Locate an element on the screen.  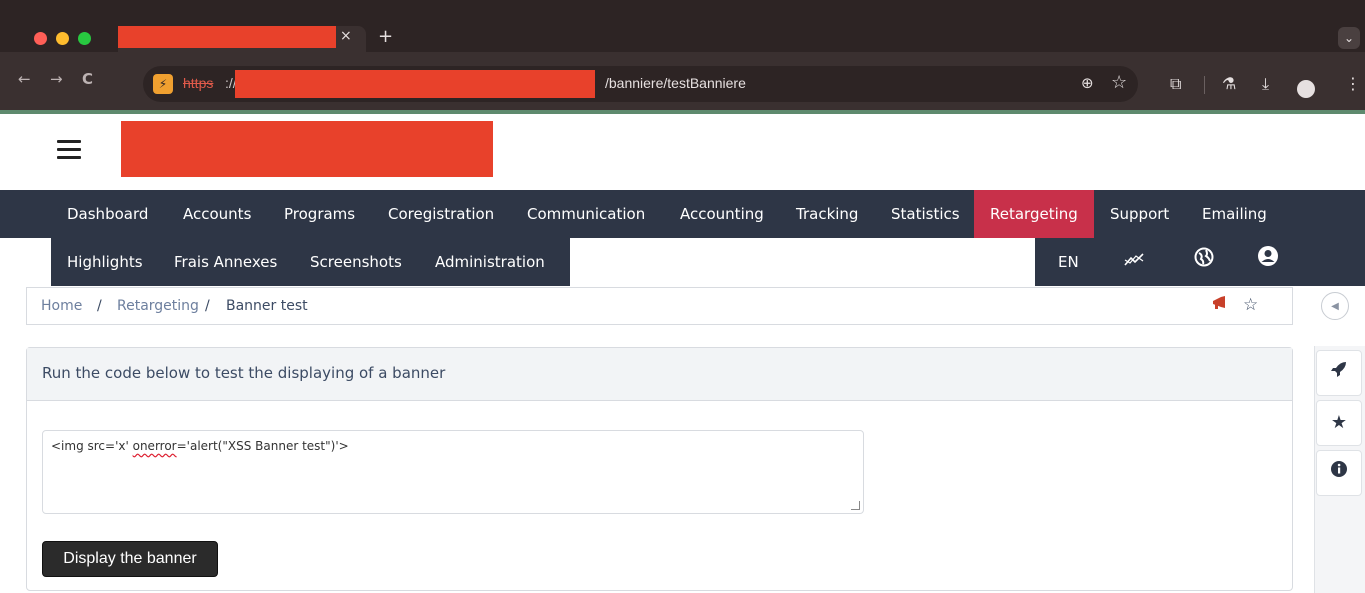
favorite-star-icon: ☆ is located at coordinates (1250, 305).